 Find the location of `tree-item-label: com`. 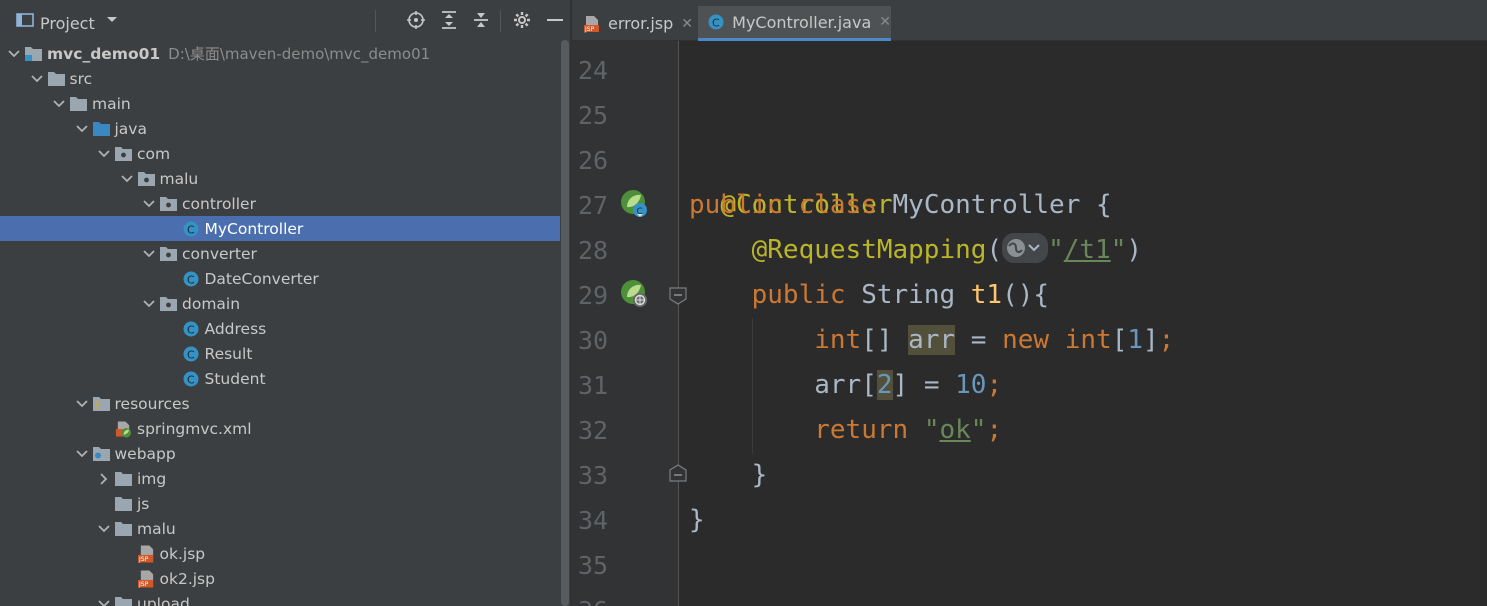

tree-item-label: com is located at coordinates (154, 153).